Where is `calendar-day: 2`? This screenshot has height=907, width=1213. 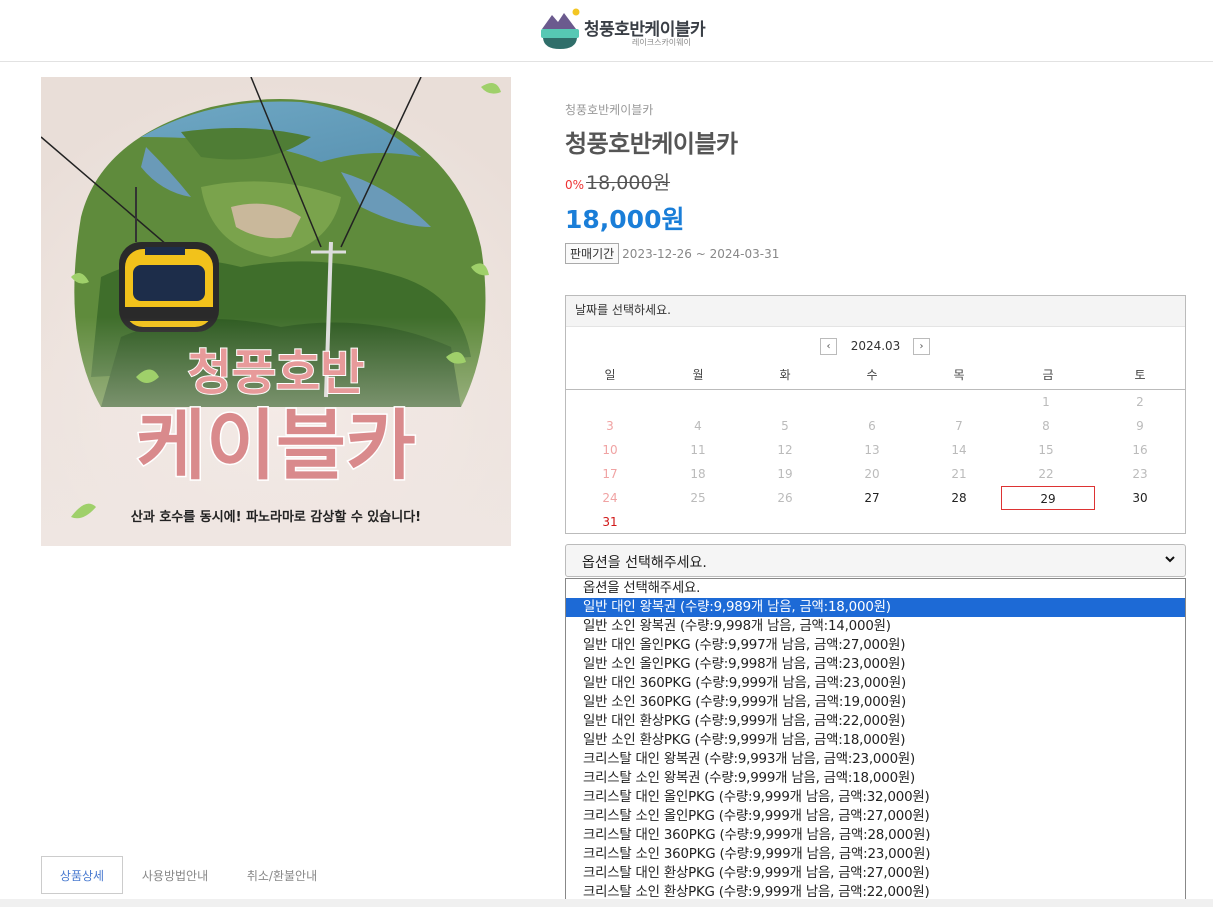
calendar-day: 2 is located at coordinates (1140, 402).